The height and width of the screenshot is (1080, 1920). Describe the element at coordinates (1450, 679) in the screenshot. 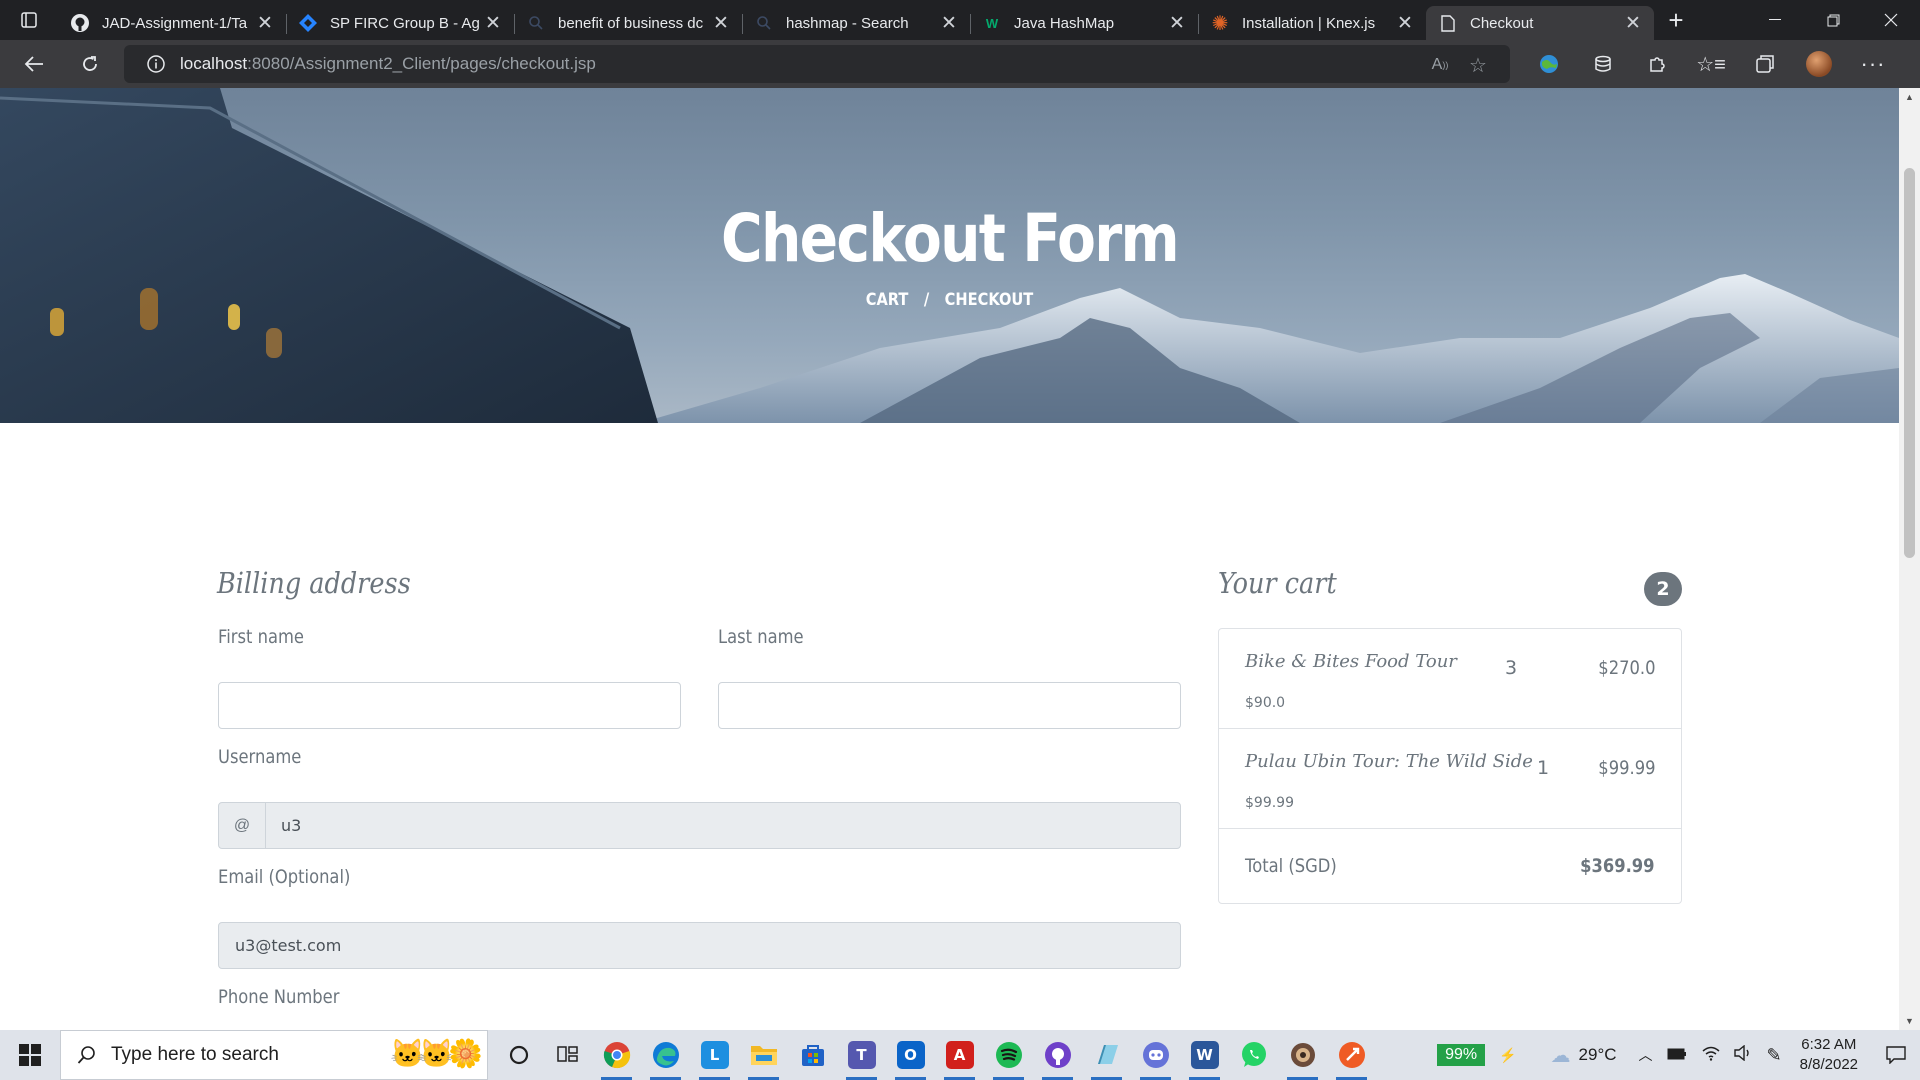

I see `cart-item: Bike & Bites Food Tour $90.0 3 $270.0` at that location.